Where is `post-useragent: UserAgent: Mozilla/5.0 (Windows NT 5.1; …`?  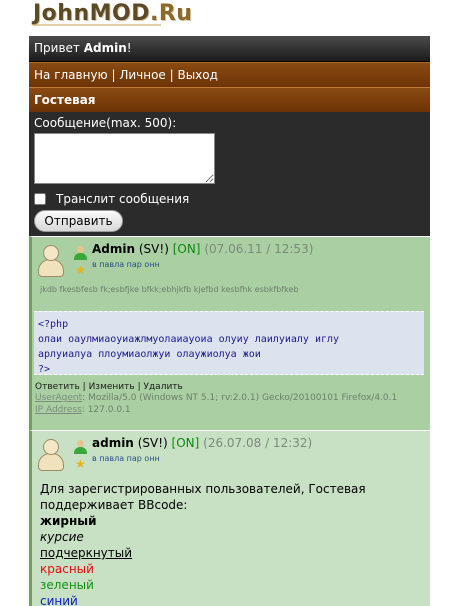
post-useragent: UserAgent: Mozilla/5.0 (Windows NT 5.1; … is located at coordinates (216, 398).